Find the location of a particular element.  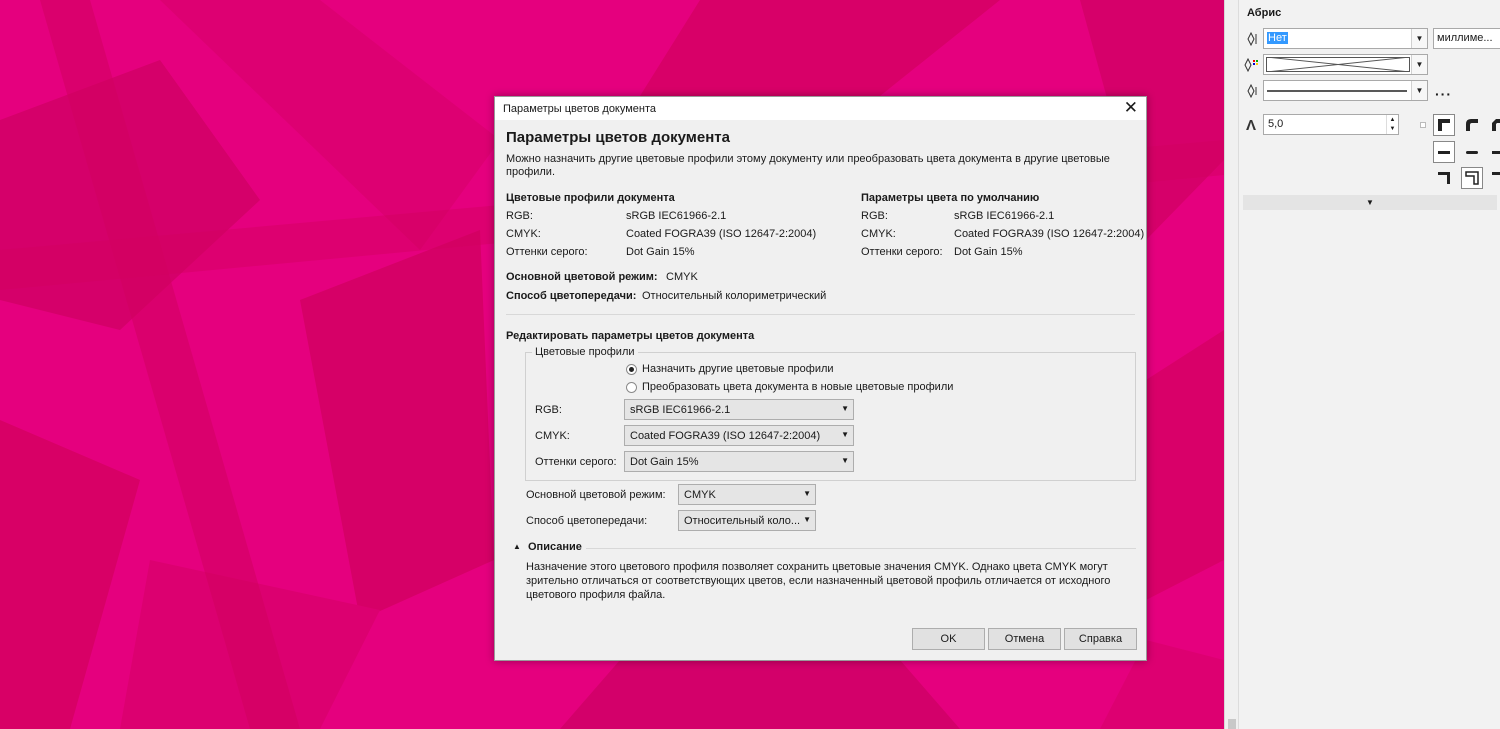

butt-cap-icon is located at coordinates (1444, 152).